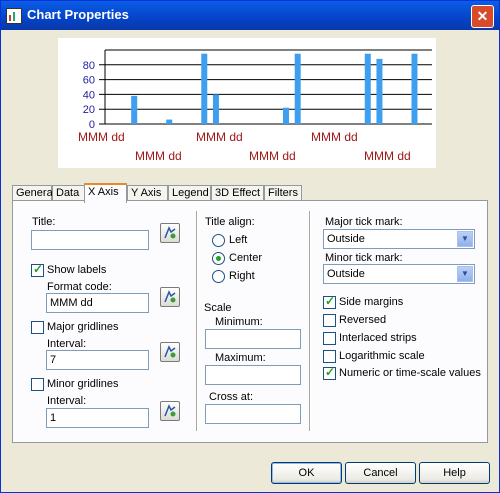 Image resolution: width=500 pixels, height=493 pixels. Describe the element at coordinates (78, 14) in the screenshot. I see `window-title: Chart Properties` at that location.